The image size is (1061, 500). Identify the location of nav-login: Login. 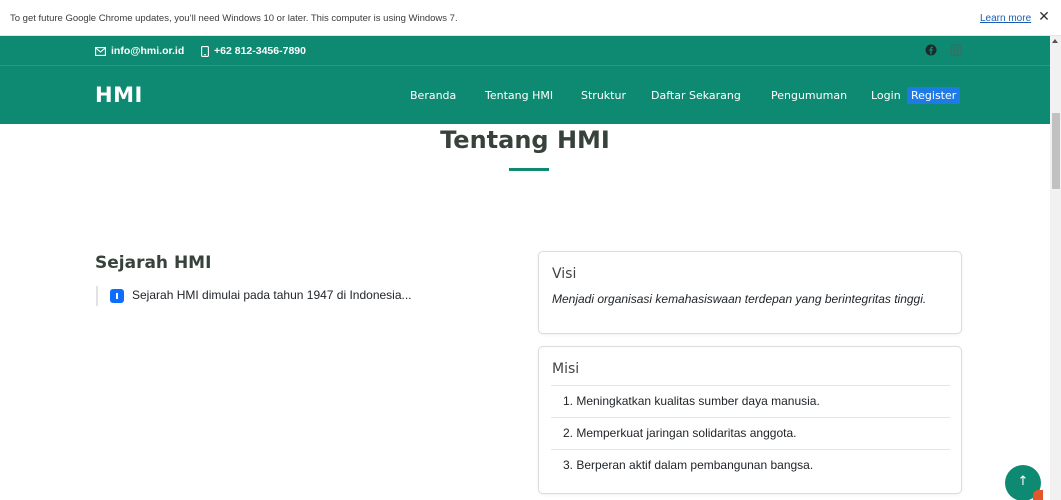
(886, 95).